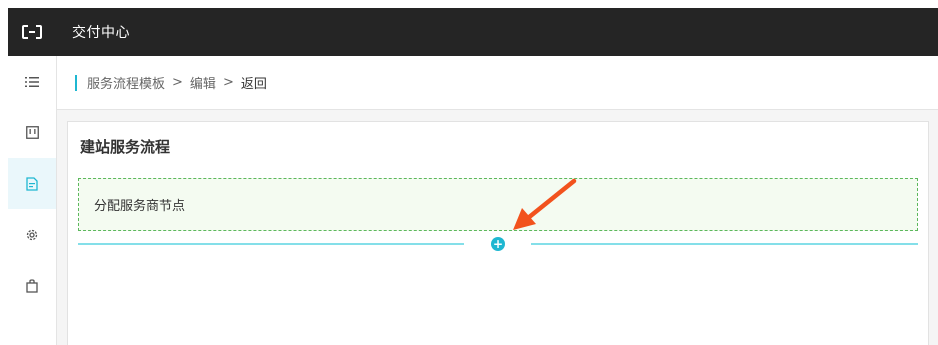 This screenshot has width=938, height=345. I want to click on bag-icon, so click(32, 285).